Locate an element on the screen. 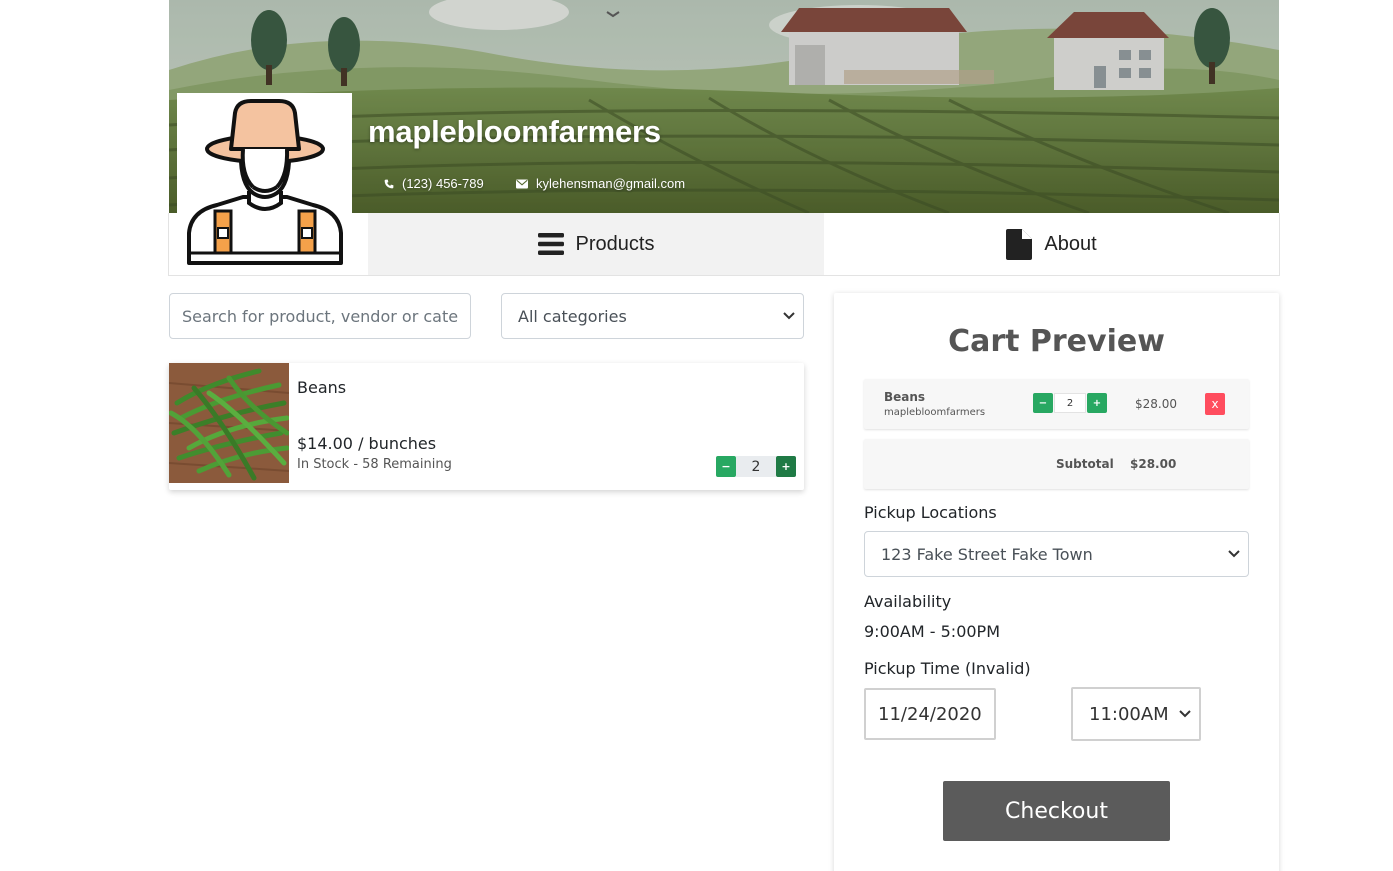 Image resolution: width=1393 pixels, height=871 pixels. cart-quantity-value: 2 is located at coordinates (1070, 403).